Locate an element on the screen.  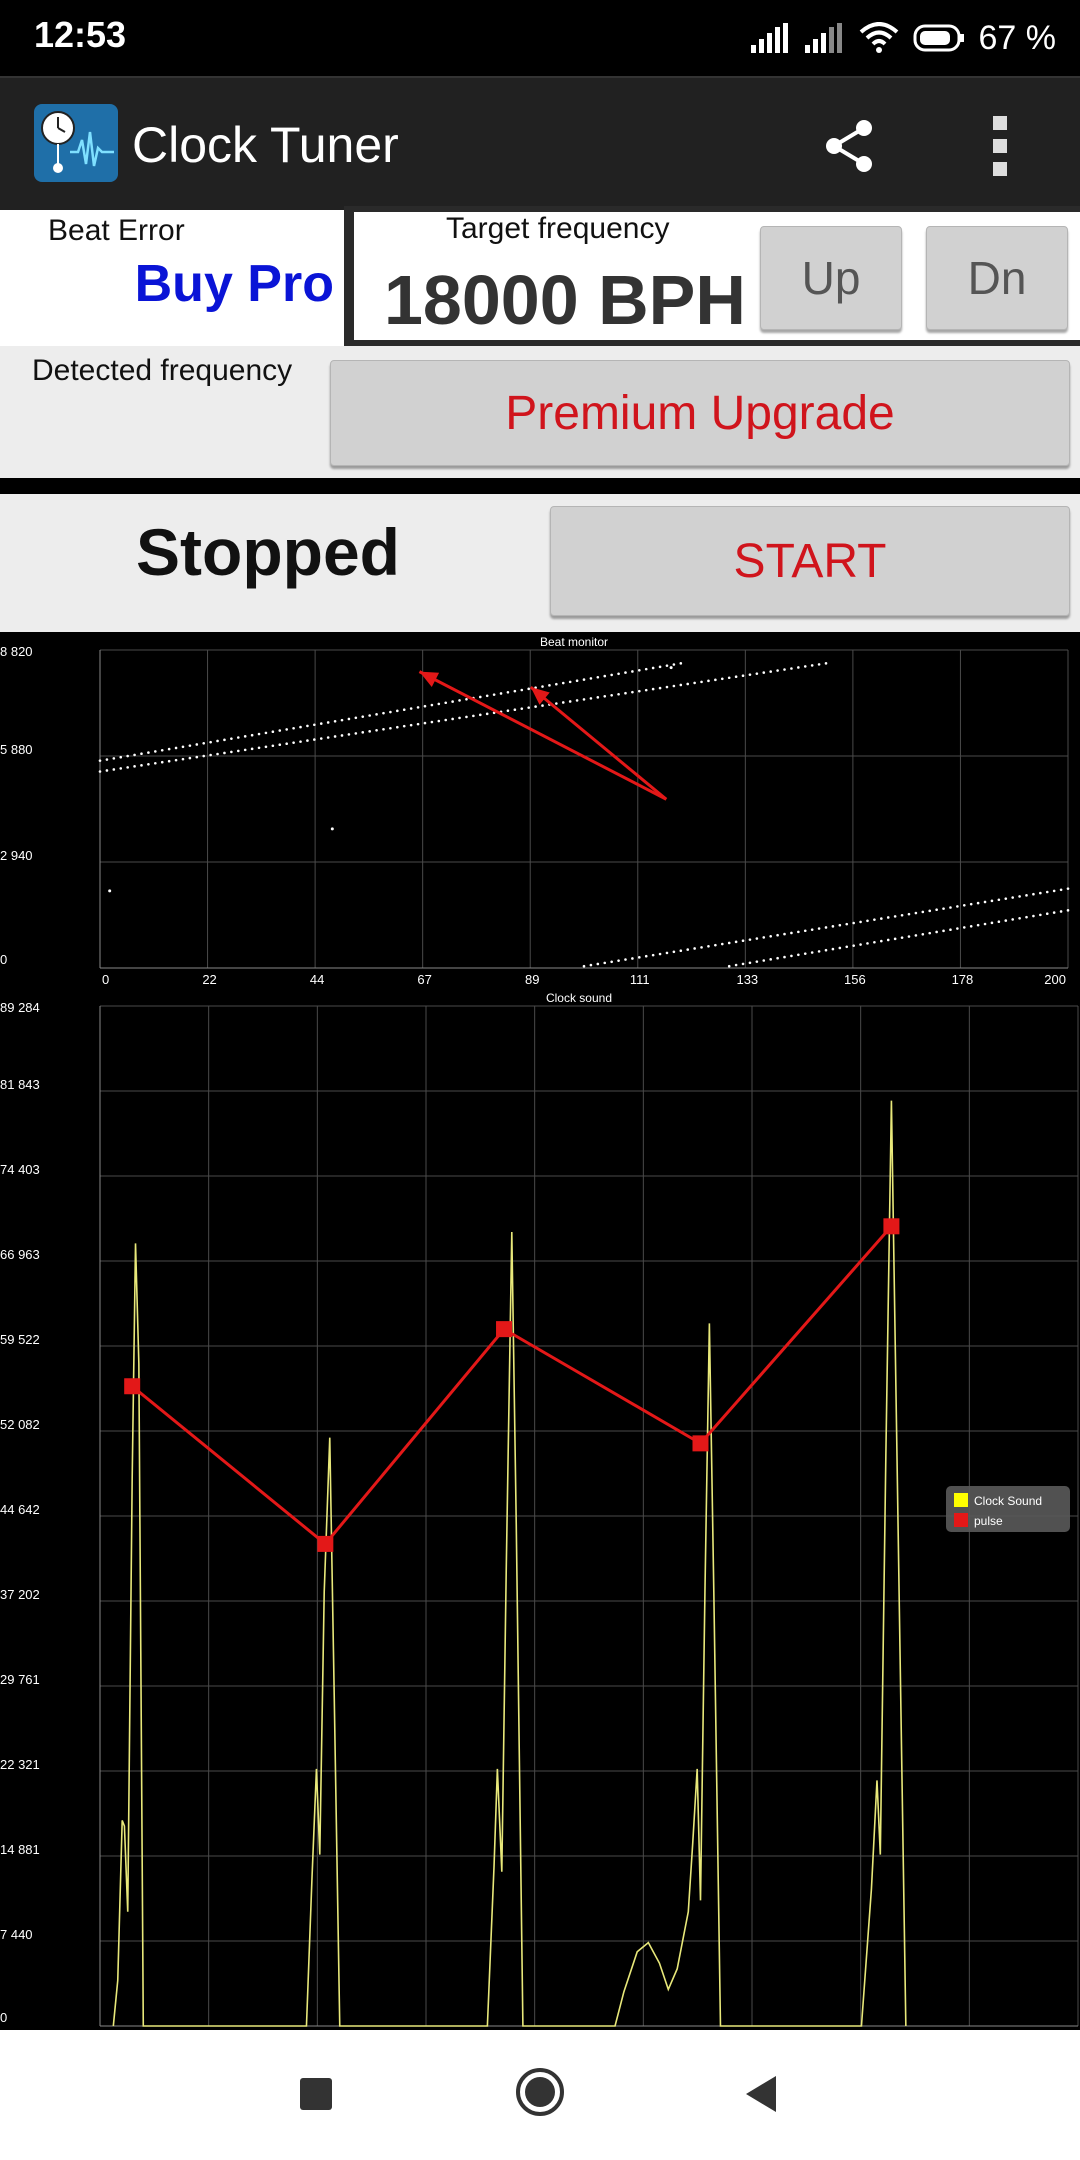
buy-pro-link: Buy Pro is located at coordinates (234, 284).